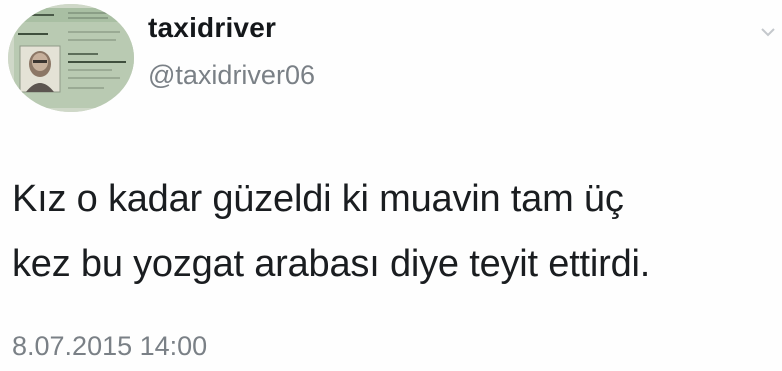 The height and width of the screenshot is (371, 782). Describe the element at coordinates (231, 75) in the screenshot. I see `author-handle: @taxidriver06` at that location.